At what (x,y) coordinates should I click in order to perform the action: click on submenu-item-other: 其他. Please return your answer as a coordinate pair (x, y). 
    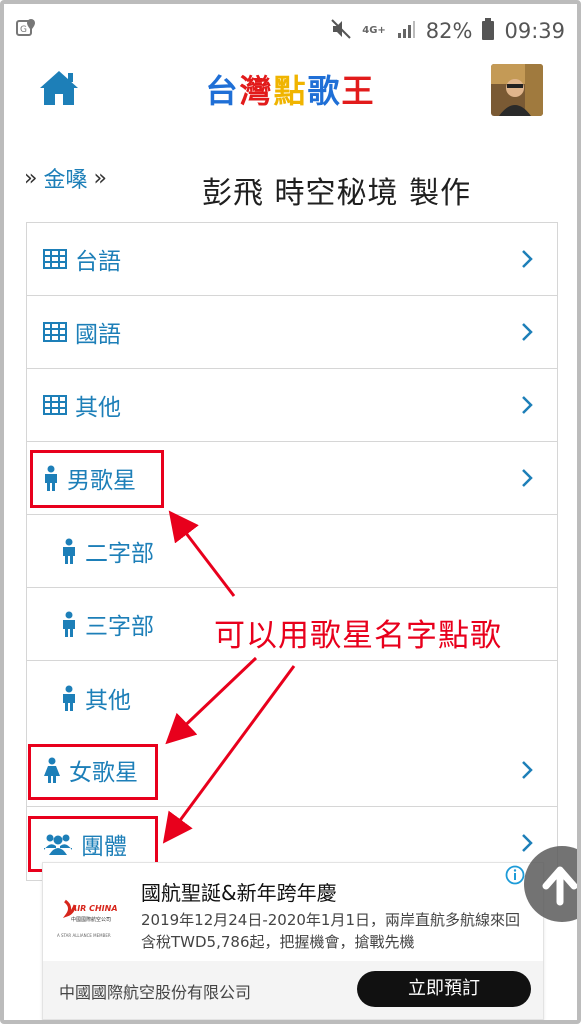
    Looking at the image, I should click on (292, 697).